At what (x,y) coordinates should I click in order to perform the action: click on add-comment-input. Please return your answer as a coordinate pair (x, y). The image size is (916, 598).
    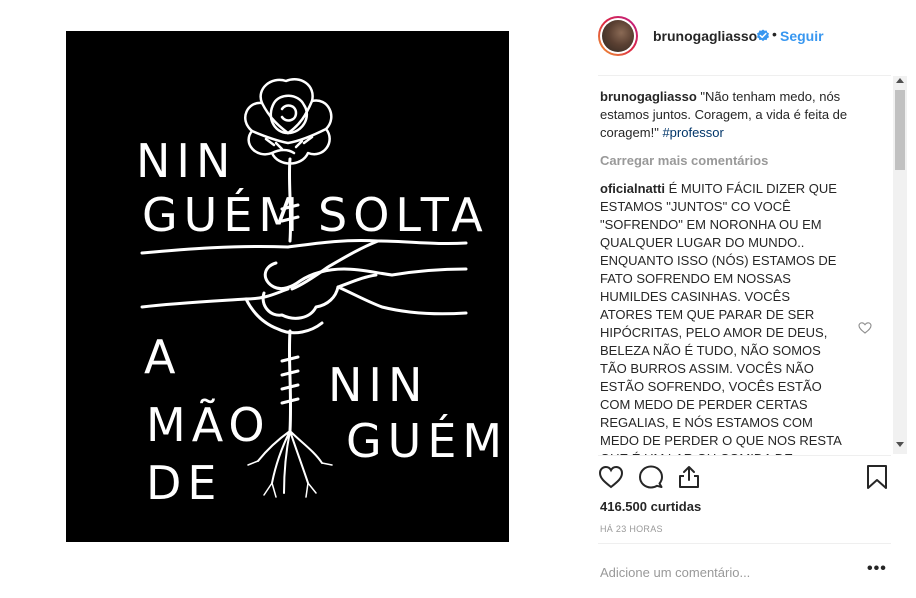
    Looking at the image, I should click on (720, 572).